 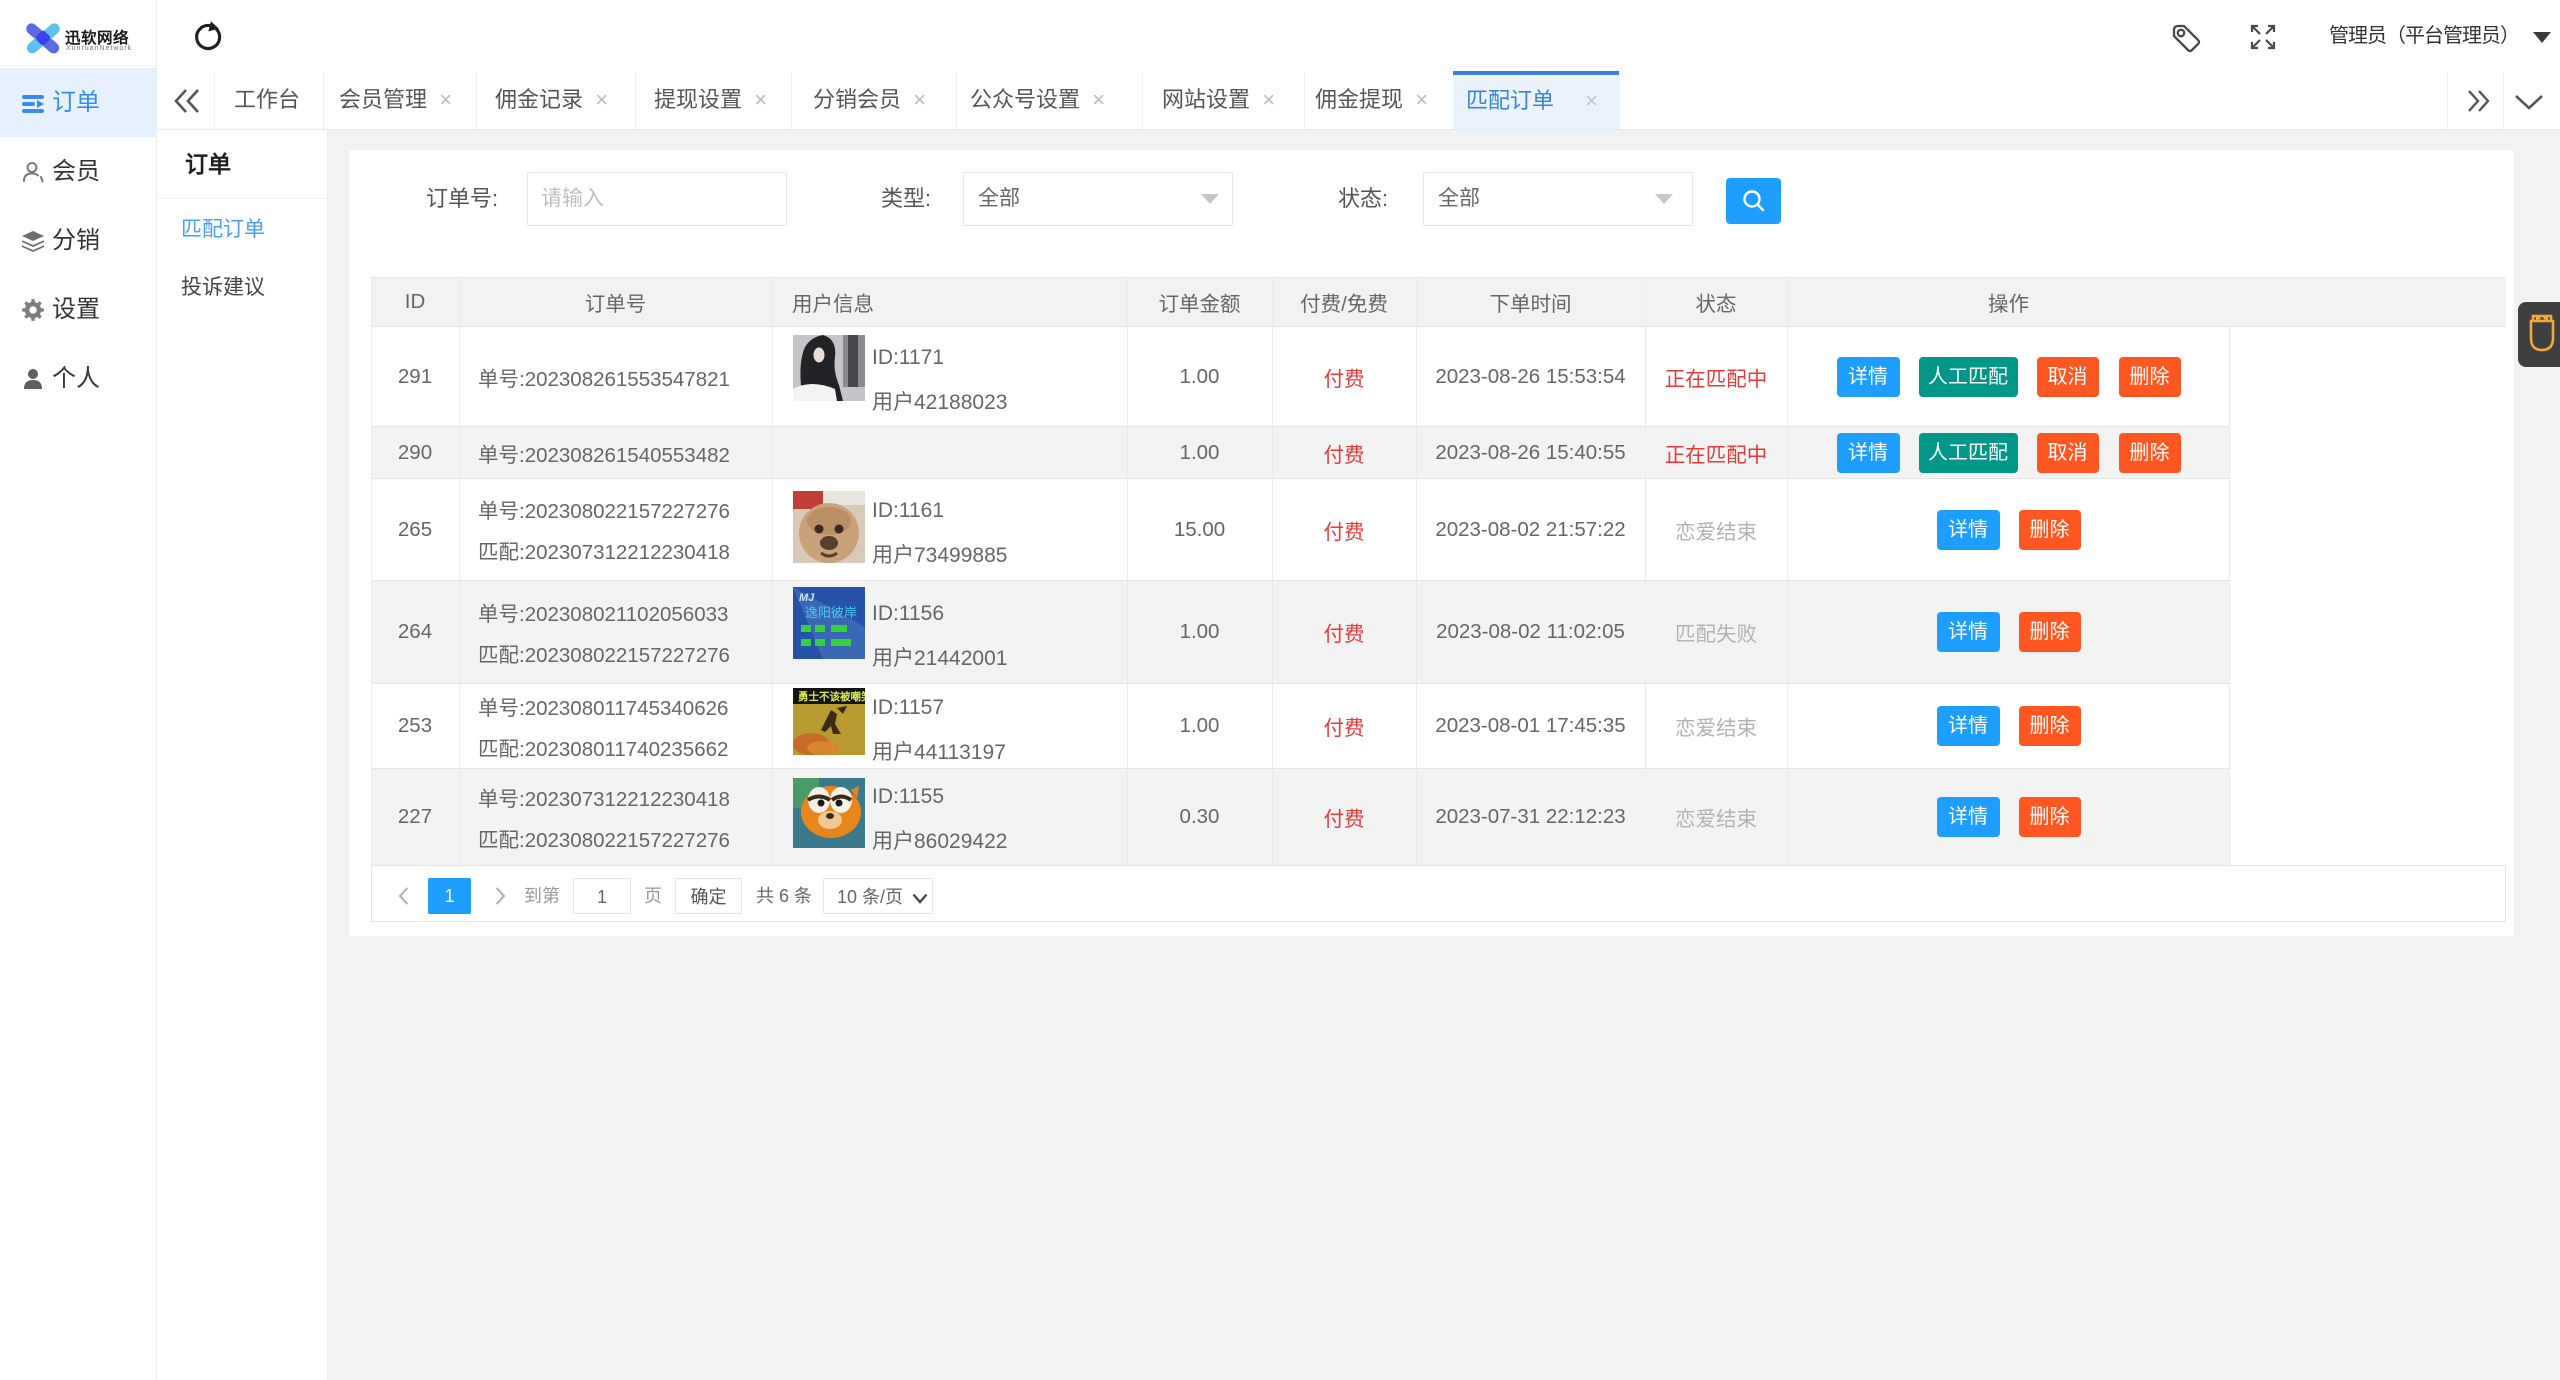 What do you see at coordinates (831, 612) in the screenshot?
I see `svg-text: 逸阳彼岸` at bounding box center [831, 612].